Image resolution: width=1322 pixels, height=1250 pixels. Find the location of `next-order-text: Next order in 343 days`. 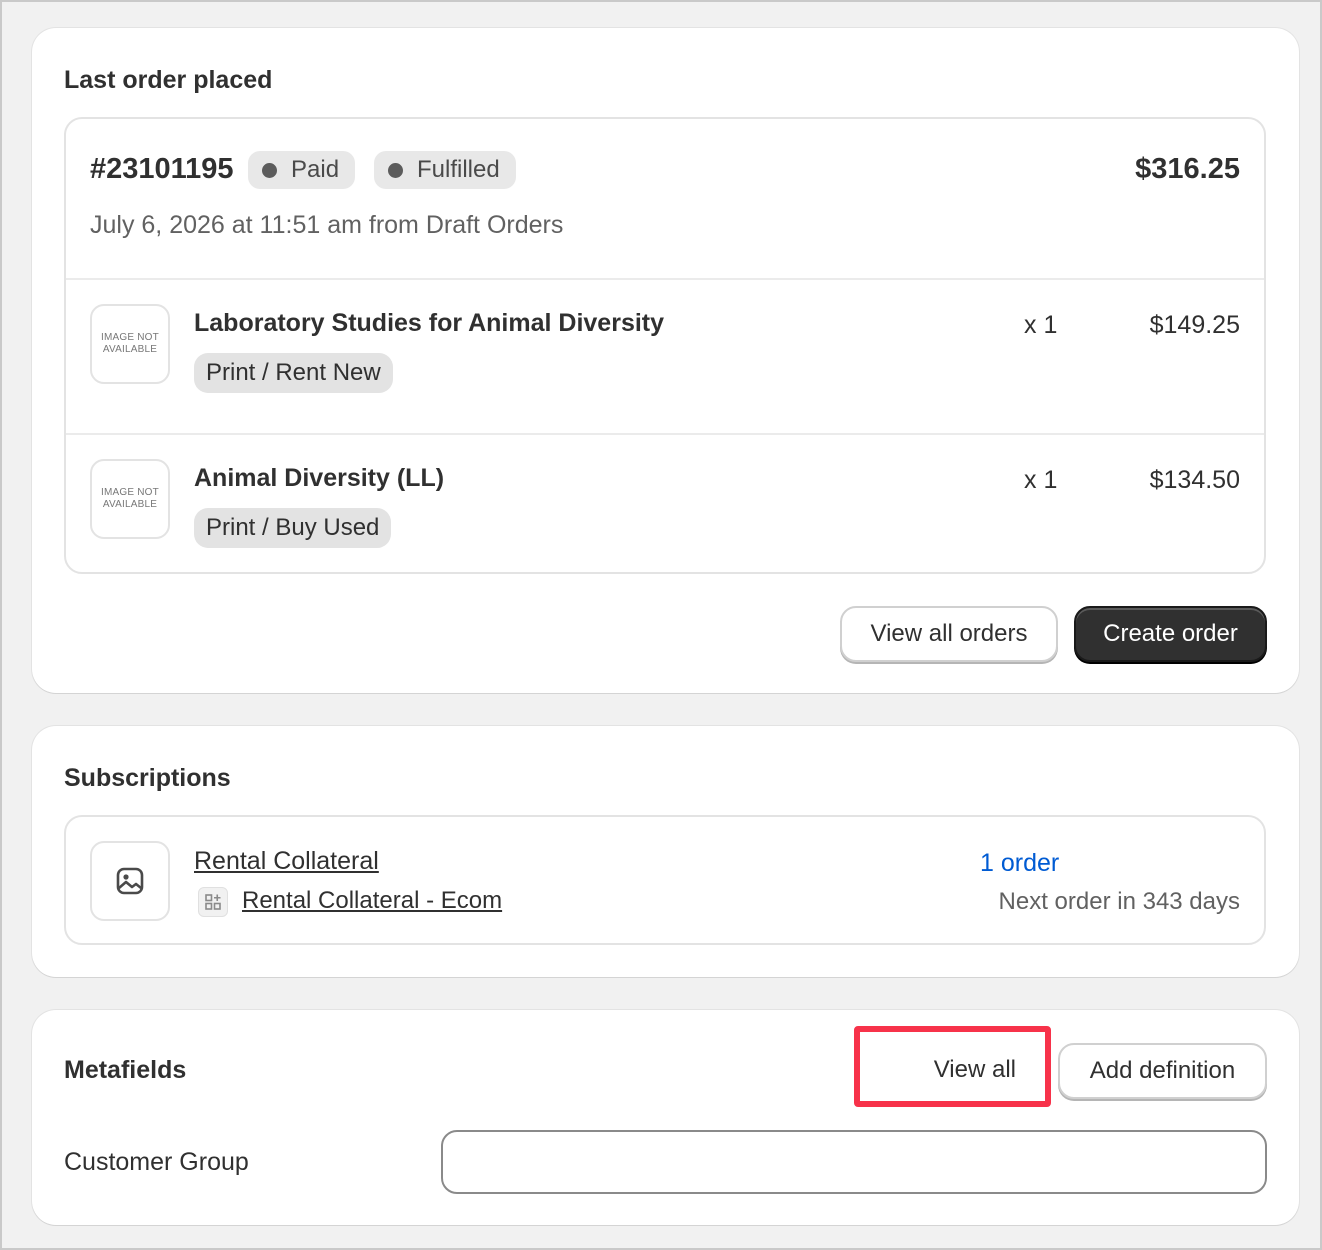

next-order-text: Next order in 343 days is located at coordinates (1119, 901).